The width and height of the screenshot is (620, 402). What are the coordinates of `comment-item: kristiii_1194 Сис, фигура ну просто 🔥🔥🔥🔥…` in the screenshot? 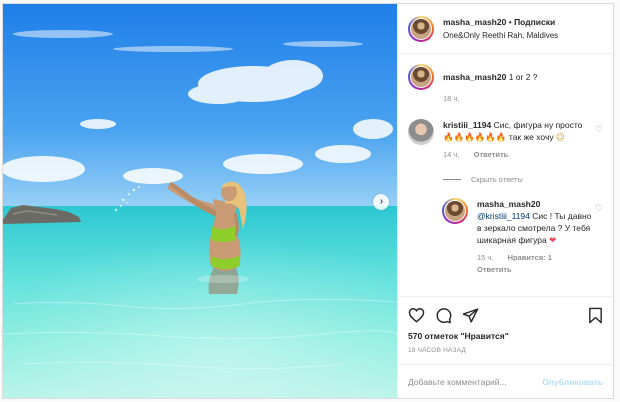 It's located at (505, 140).